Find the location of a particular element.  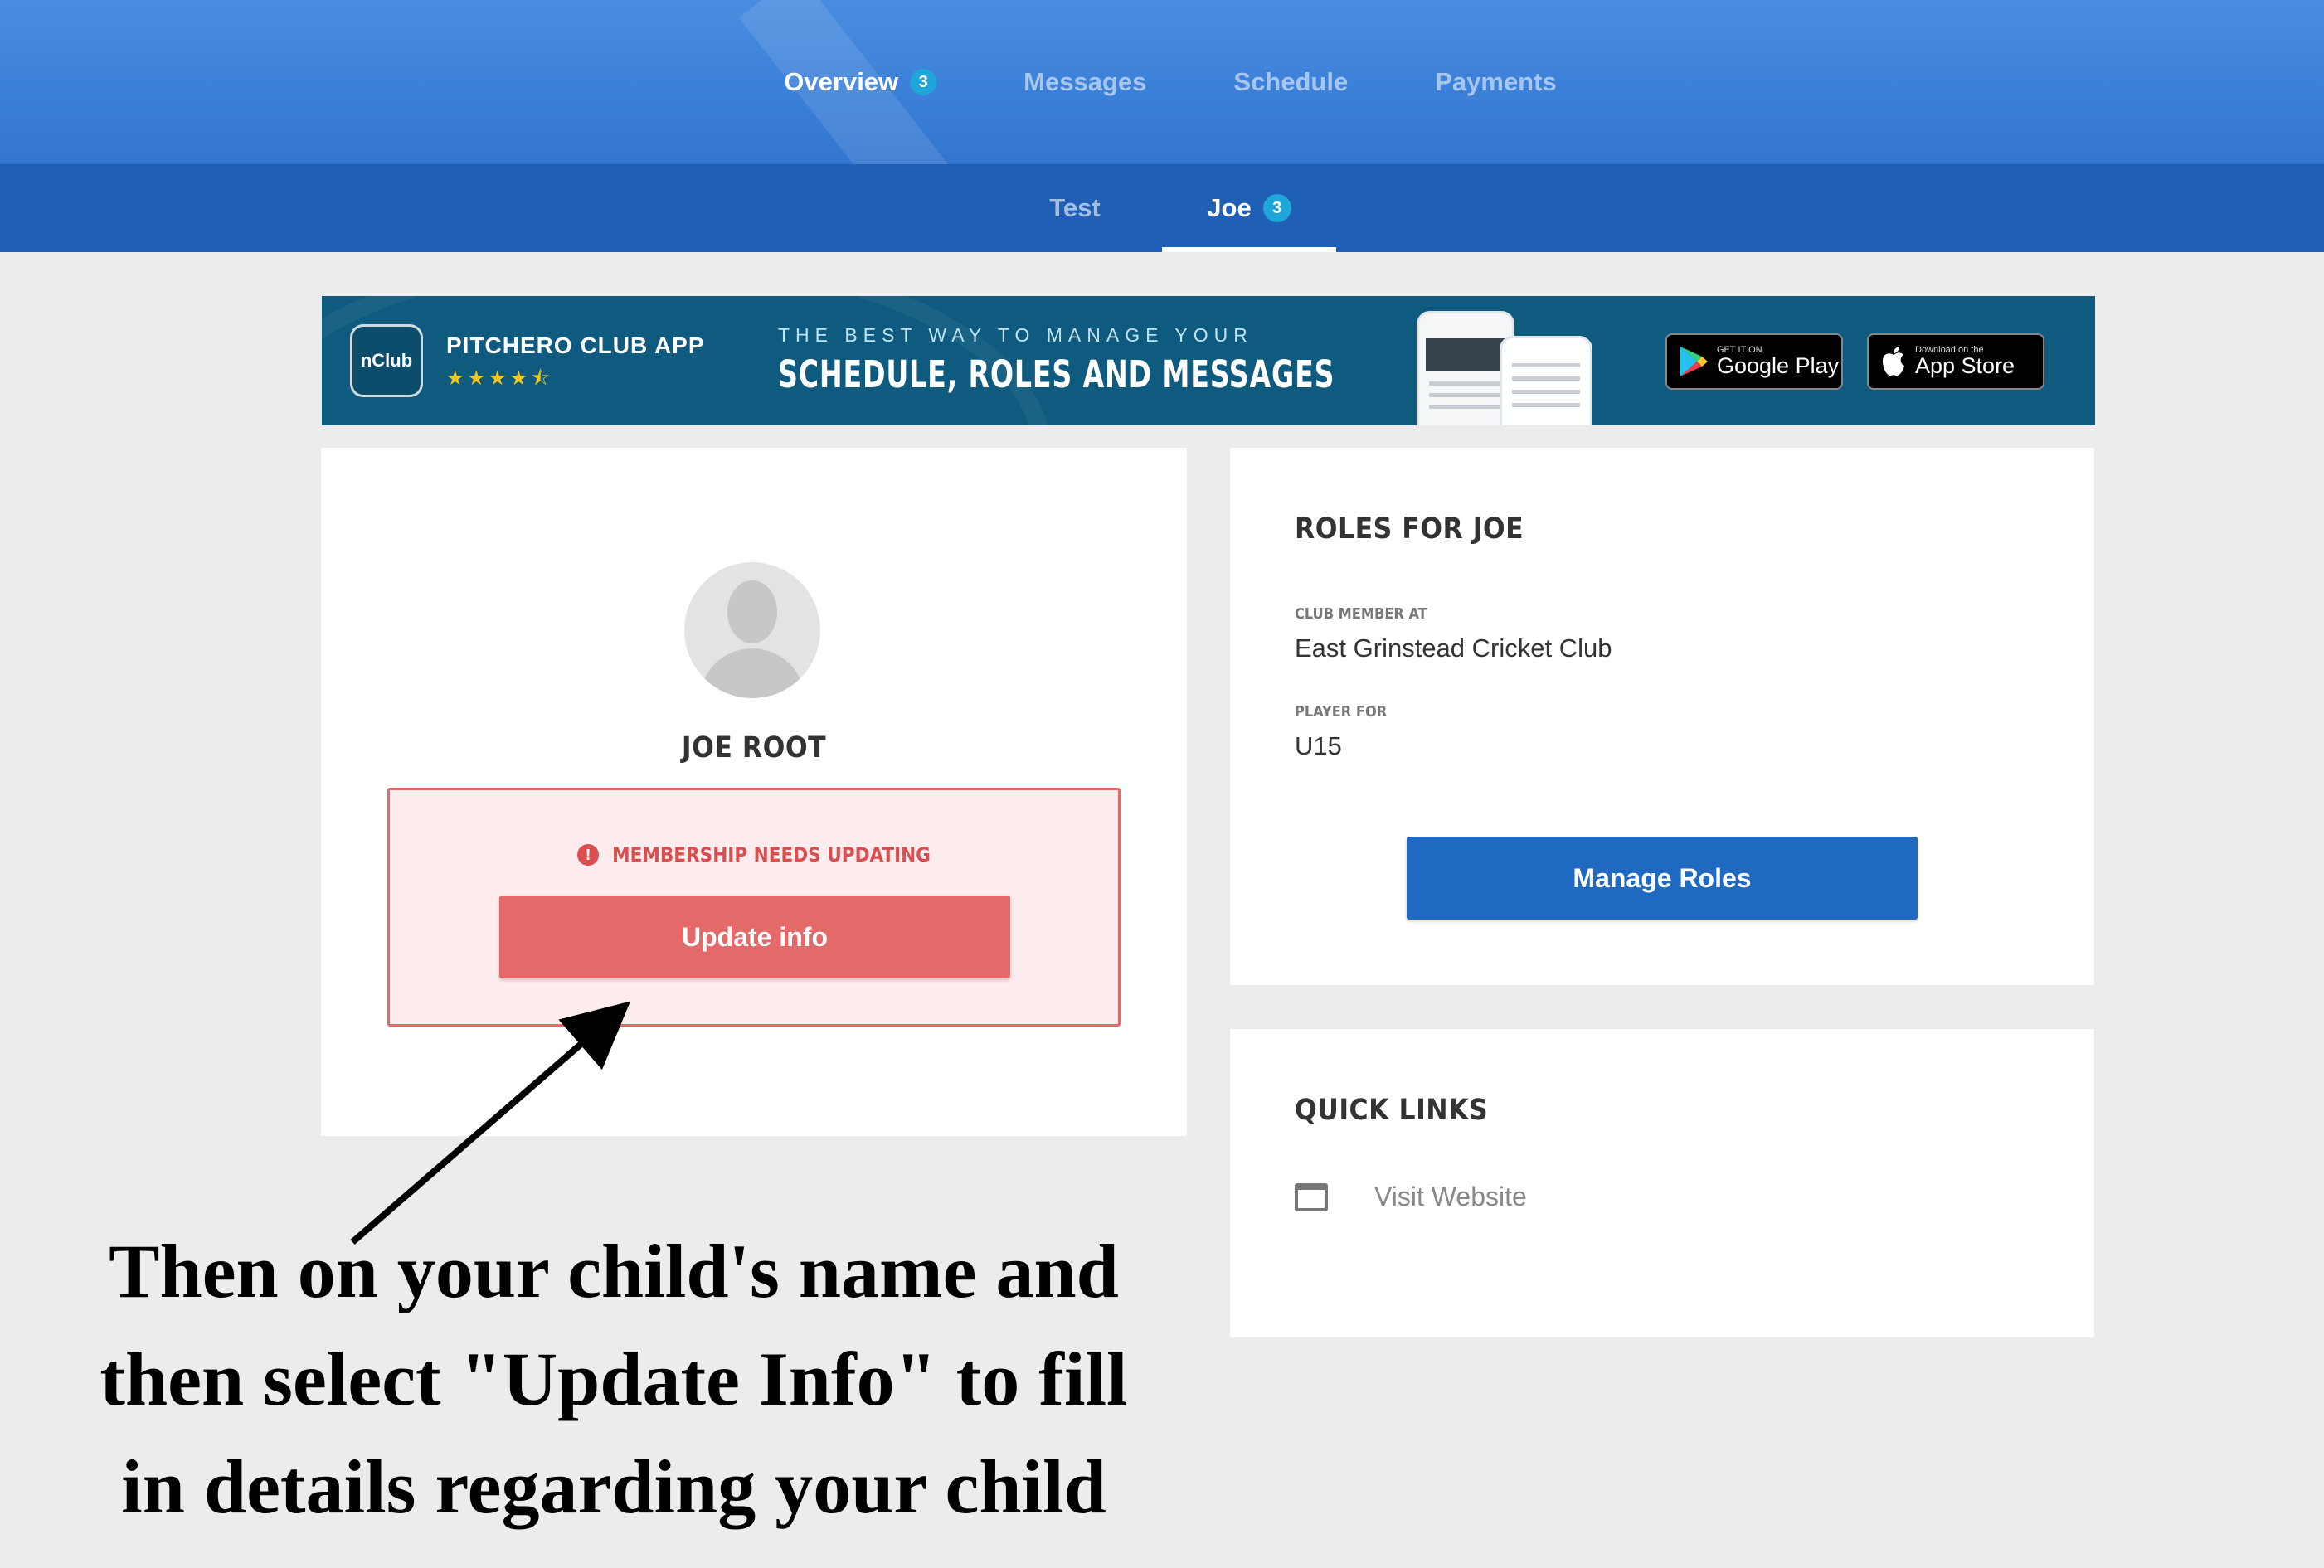

google-play-icon is located at coordinates (1694, 361).